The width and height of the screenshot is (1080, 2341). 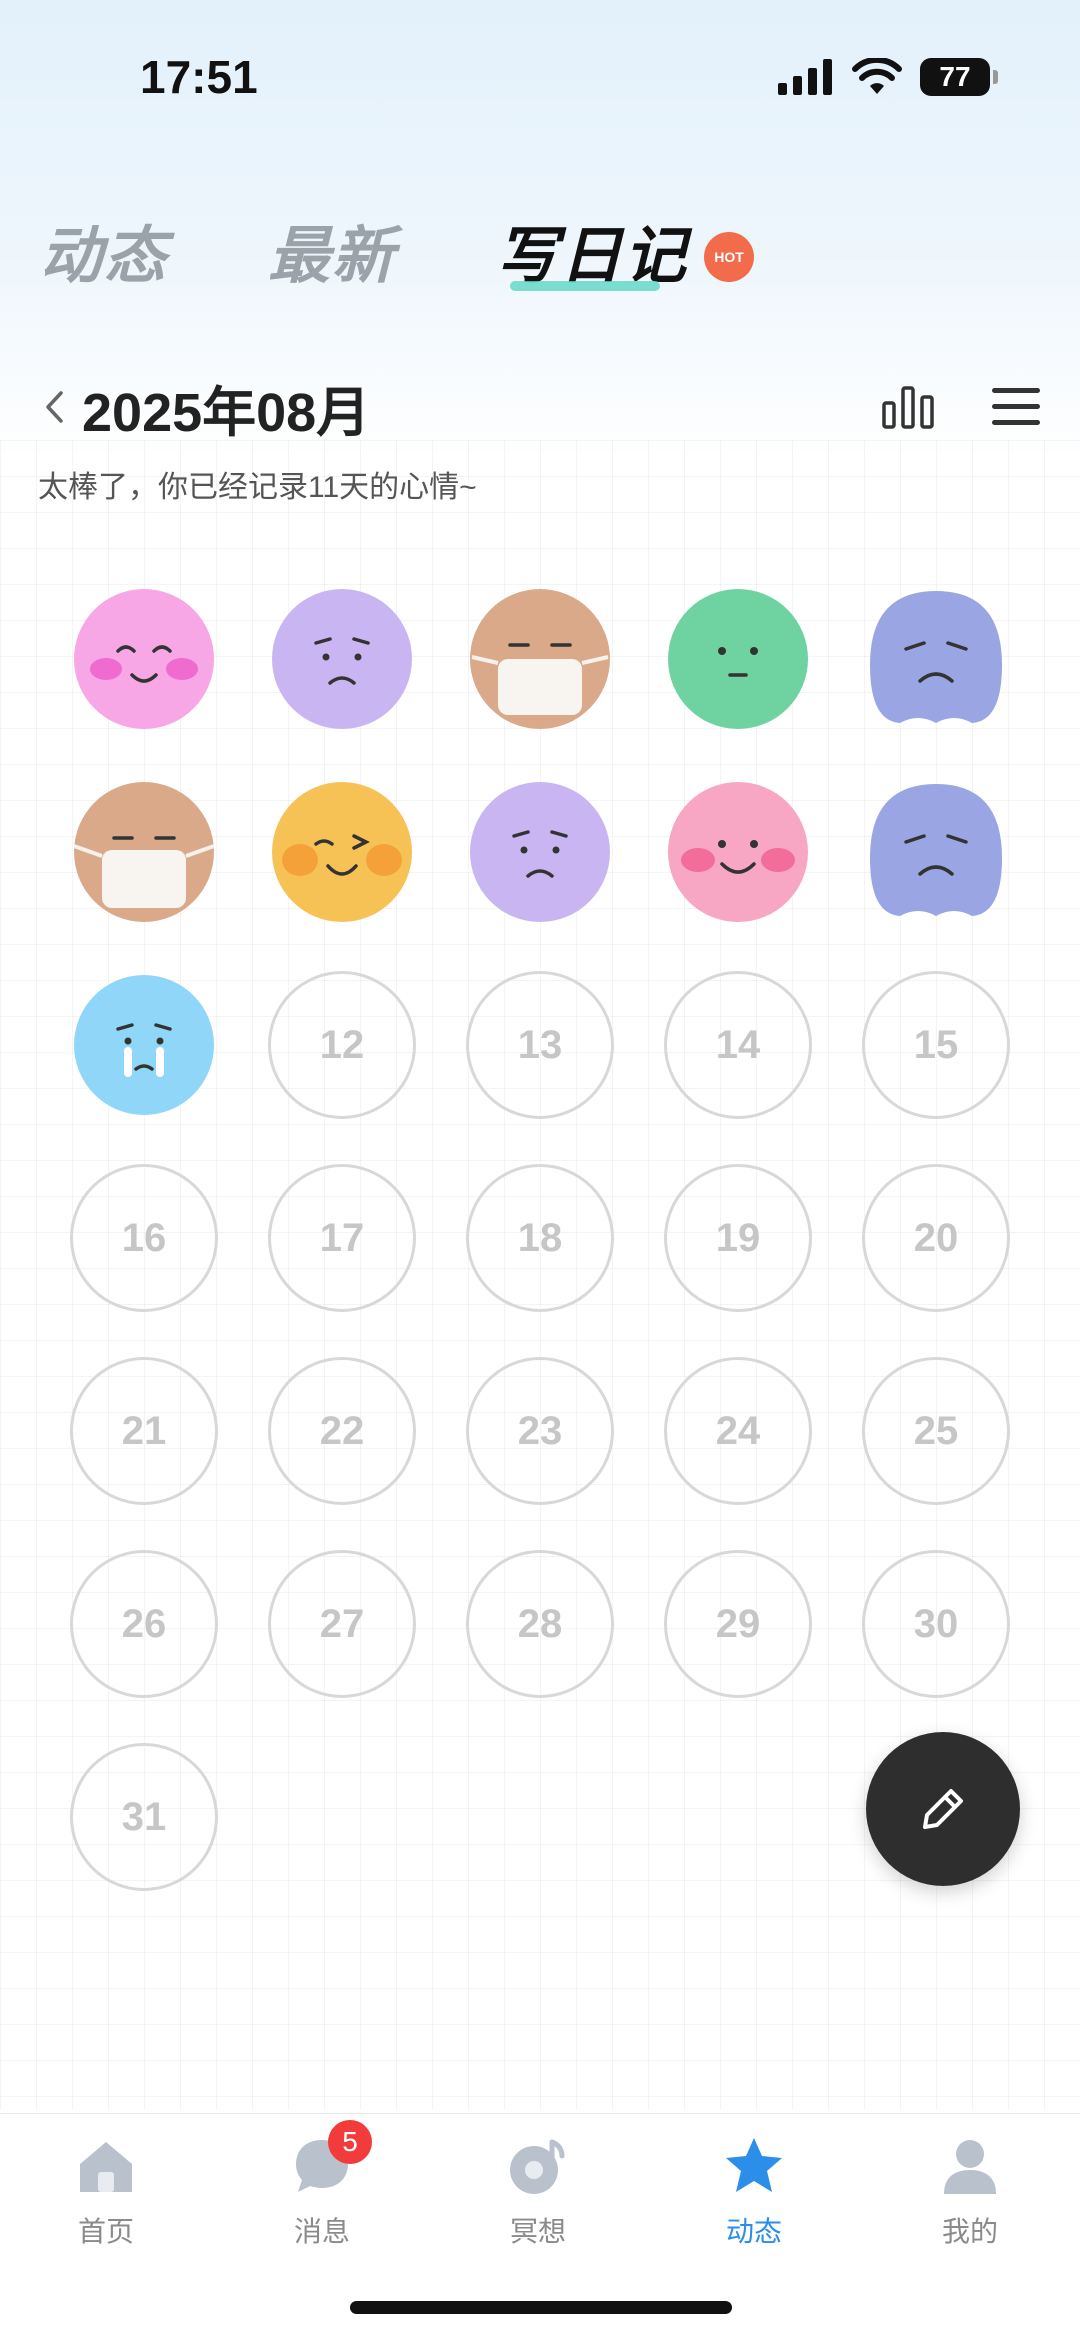 I want to click on day-number: 13, so click(x=540, y=1045).